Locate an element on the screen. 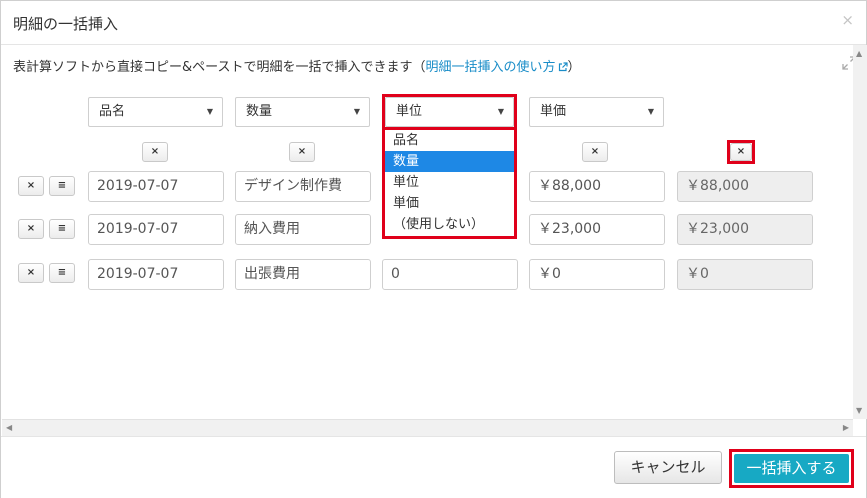  help-link: 明細一括挿入の使い方 is located at coordinates (497, 67).